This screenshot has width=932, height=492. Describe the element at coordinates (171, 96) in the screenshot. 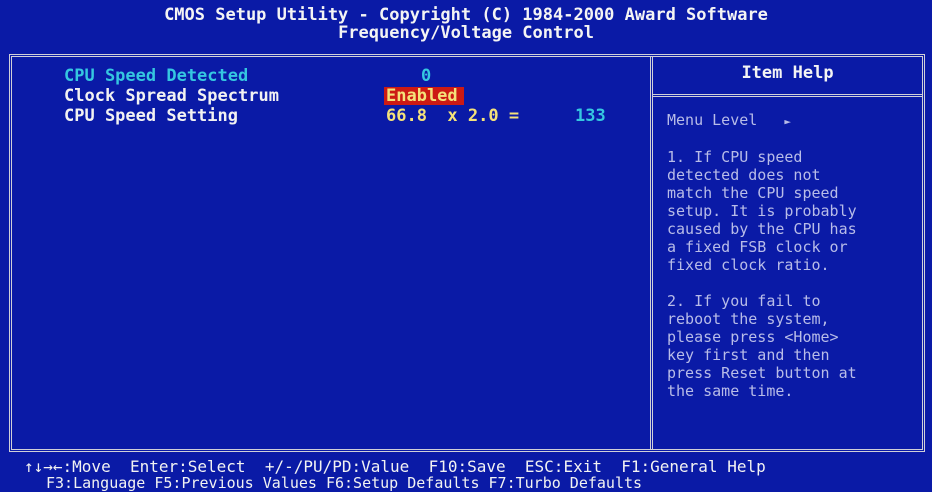

I see `setting-label: Clock Spread Spectrum` at that location.